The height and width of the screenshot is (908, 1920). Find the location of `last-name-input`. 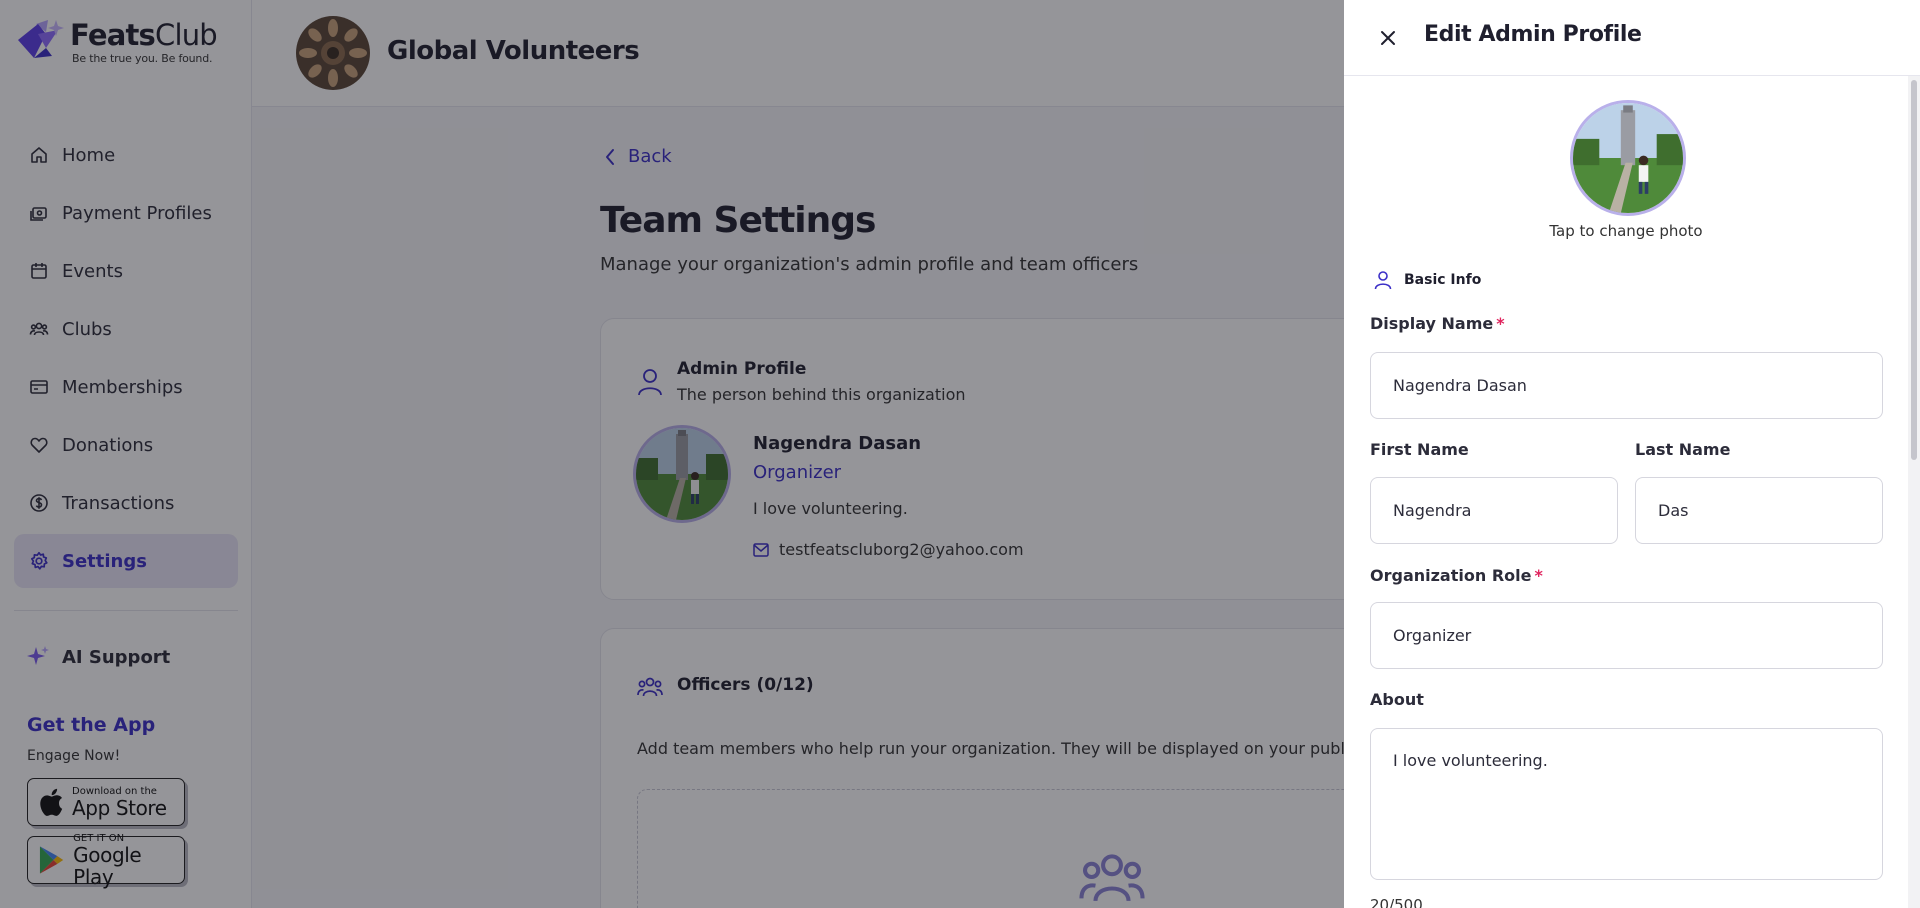

last-name-input is located at coordinates (1759, 510).